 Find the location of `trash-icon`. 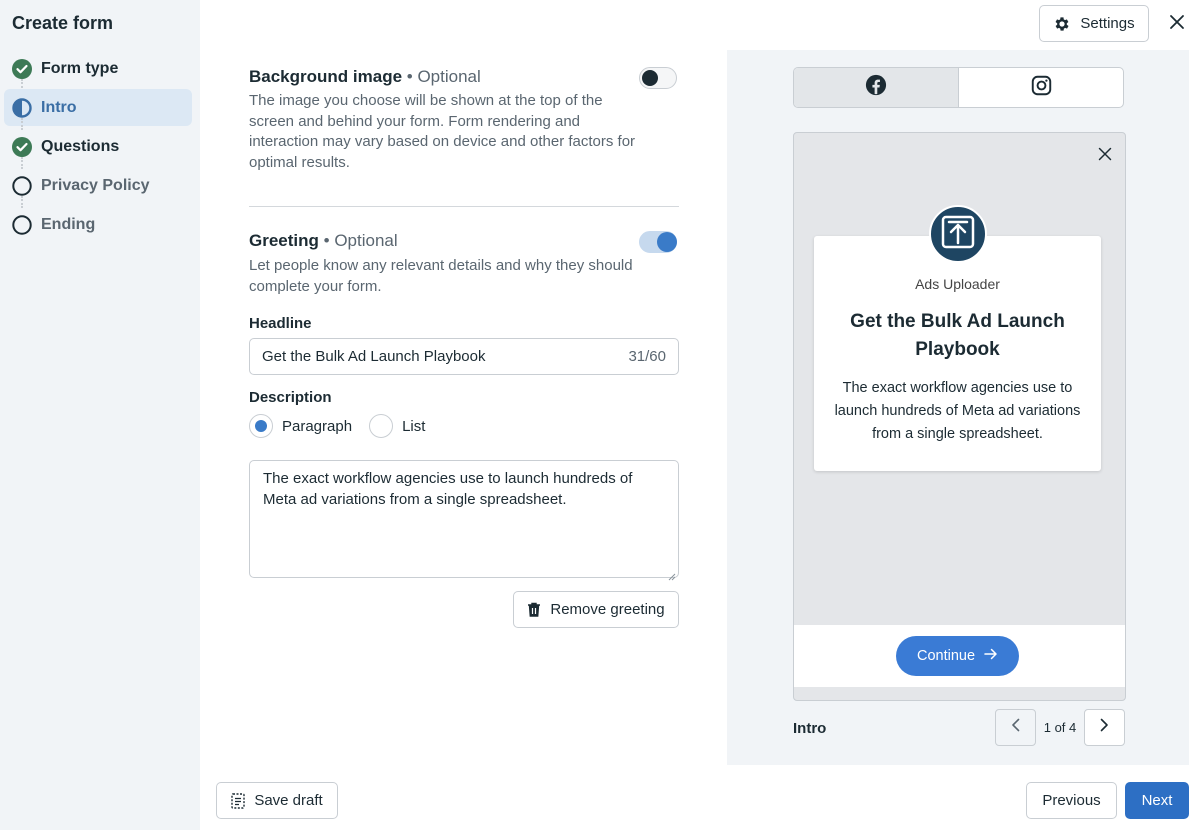

trash-icon is located at coordinates (534, 609).